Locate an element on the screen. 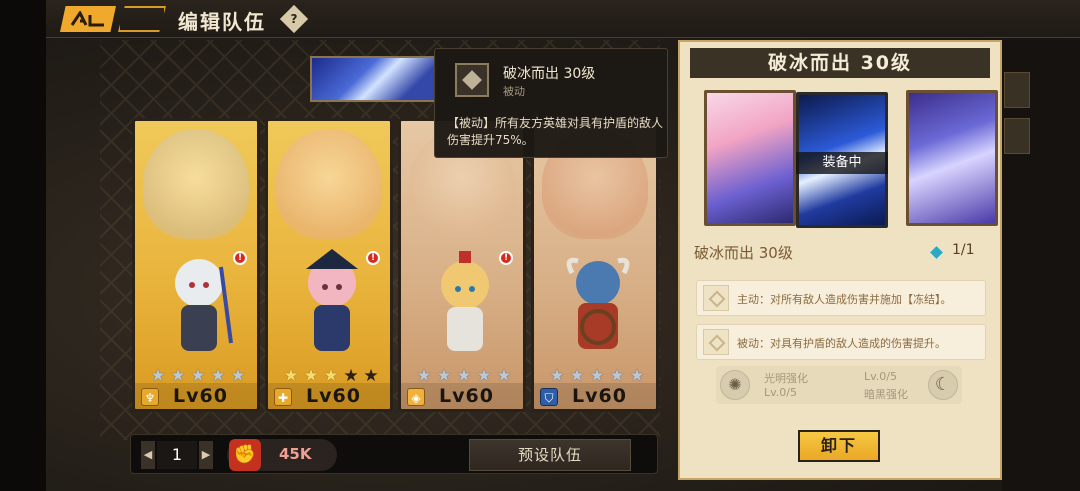 This screenshot has width=1080, height=491. hero-card-1: ! ★ ★ ★ ★ ★ ♆ Lv60 is located at coordinates (196, 265).